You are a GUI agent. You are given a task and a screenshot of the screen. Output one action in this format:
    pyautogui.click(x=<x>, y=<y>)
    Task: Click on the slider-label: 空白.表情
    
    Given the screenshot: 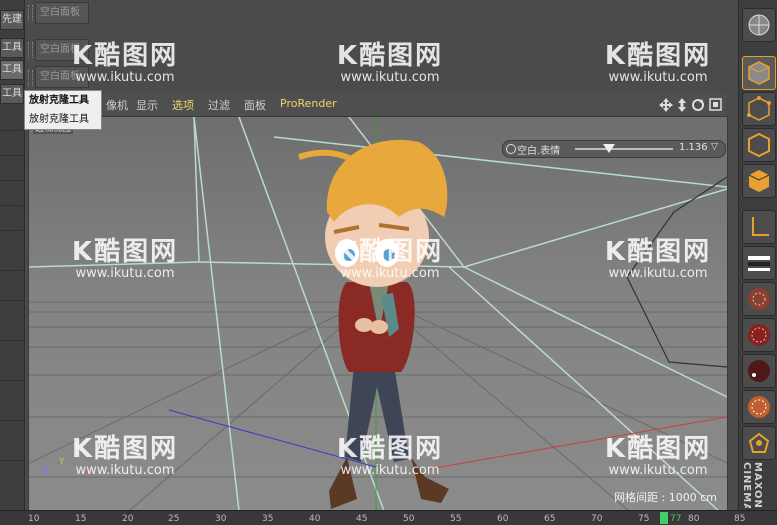 What is the action you would take?
    pyautogui.click(x=539, y=151)
    